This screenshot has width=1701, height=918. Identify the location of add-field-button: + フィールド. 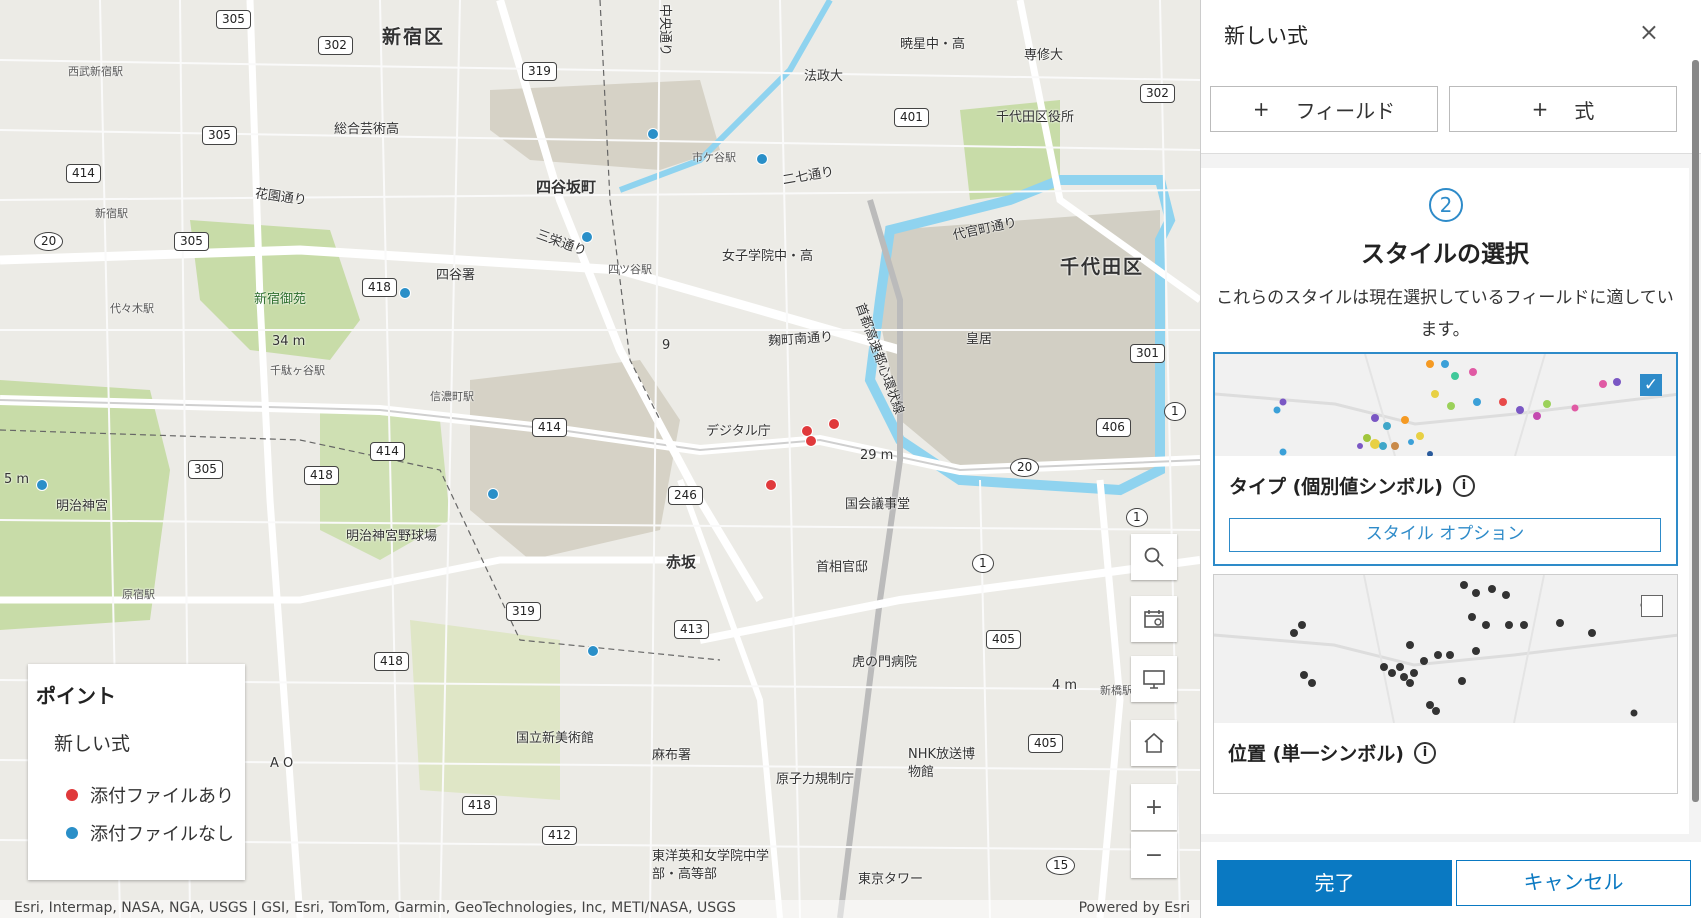
(1324, 109).